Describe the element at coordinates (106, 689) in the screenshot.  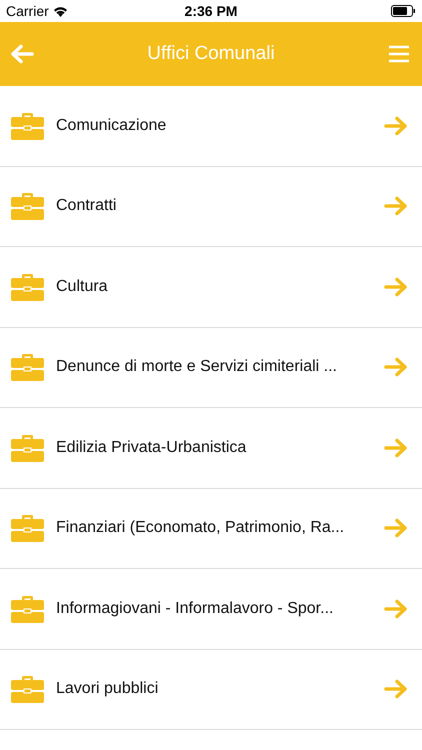
I see `item-label: Lavori pubblici` at that location.